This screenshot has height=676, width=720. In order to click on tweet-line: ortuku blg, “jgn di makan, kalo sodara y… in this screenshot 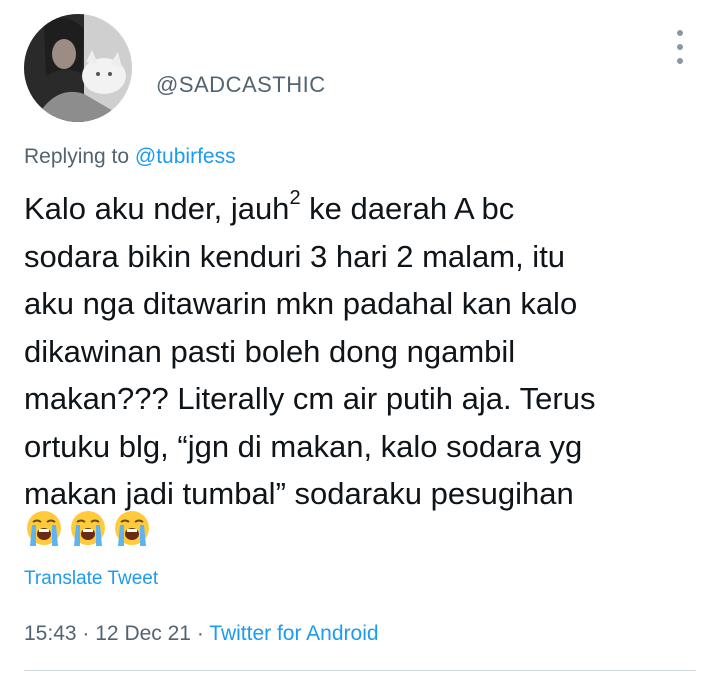, I will do `click(303, 446)`.